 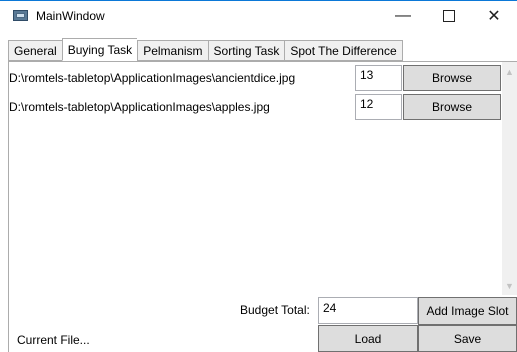 What do you see at coordinates (35, 50) in the screenshot?
I see `tab-general: General` at bounding box center [35, 50].